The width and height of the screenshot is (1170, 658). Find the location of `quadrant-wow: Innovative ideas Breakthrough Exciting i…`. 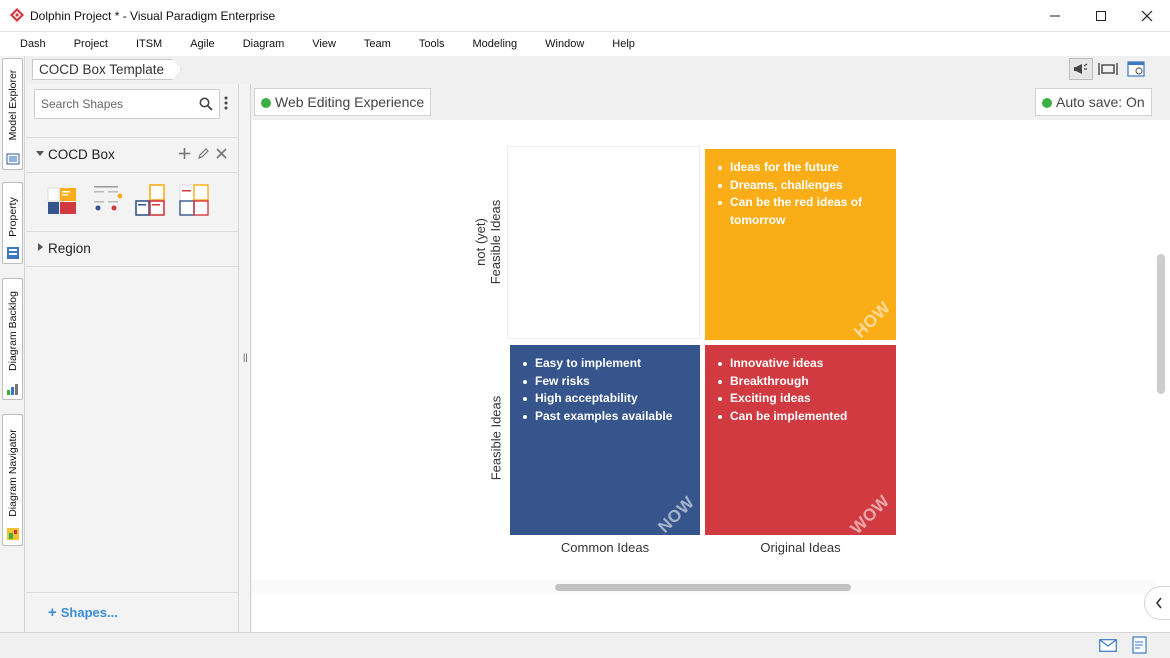

quadrant-wow: Innovative ideas Breakthrough Exciting i… is located at coordinates (800, 441).